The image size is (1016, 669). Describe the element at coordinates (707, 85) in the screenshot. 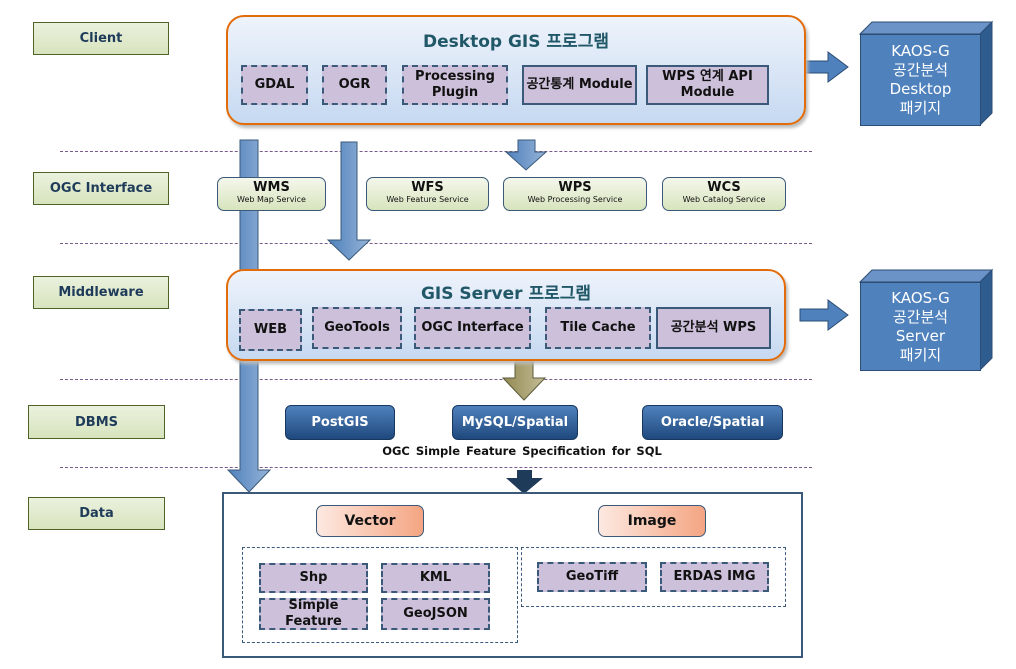

I see `module-wps-api: WPS 연계 API Module` at that location.